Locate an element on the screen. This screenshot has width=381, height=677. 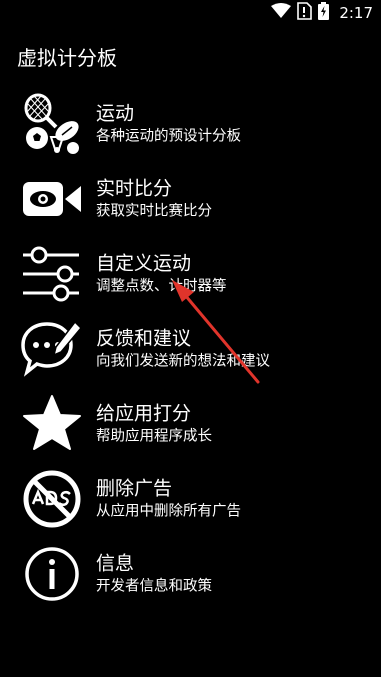
info-icon is located at coordinates (52, 574).